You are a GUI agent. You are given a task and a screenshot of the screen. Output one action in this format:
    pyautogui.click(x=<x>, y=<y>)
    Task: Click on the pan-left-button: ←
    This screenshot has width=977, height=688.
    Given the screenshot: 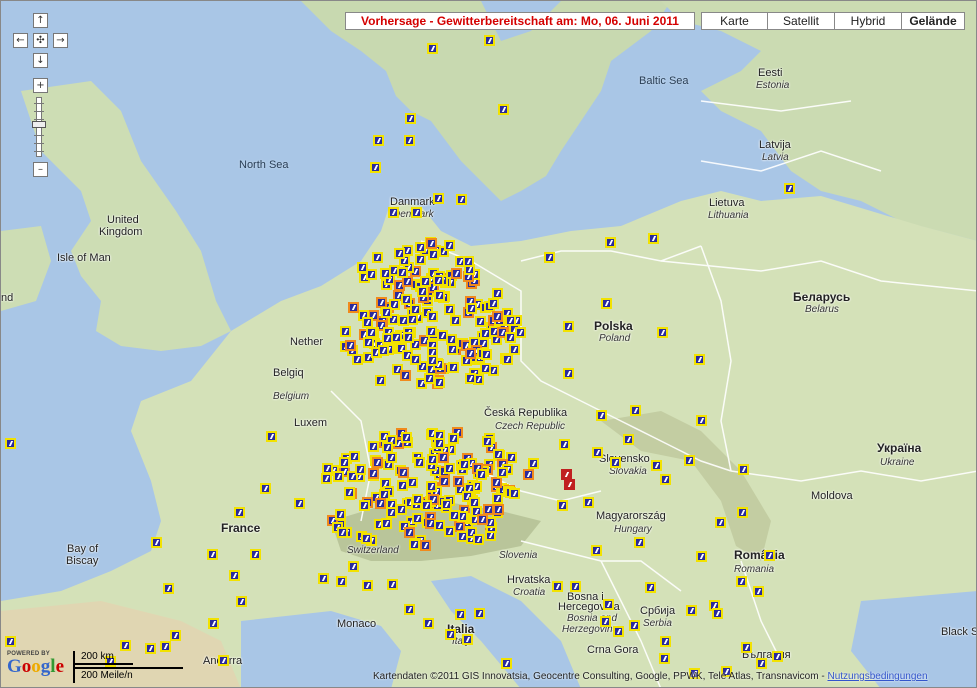 What is the action you would take?
    pyautogui.click(x=20, y=40)
    